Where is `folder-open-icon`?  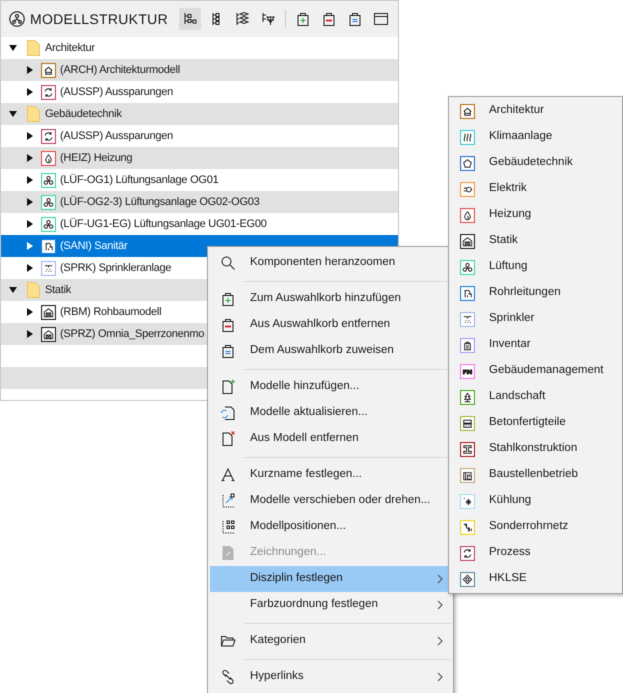
folder-open-icon is located at coordinates (228, 641).